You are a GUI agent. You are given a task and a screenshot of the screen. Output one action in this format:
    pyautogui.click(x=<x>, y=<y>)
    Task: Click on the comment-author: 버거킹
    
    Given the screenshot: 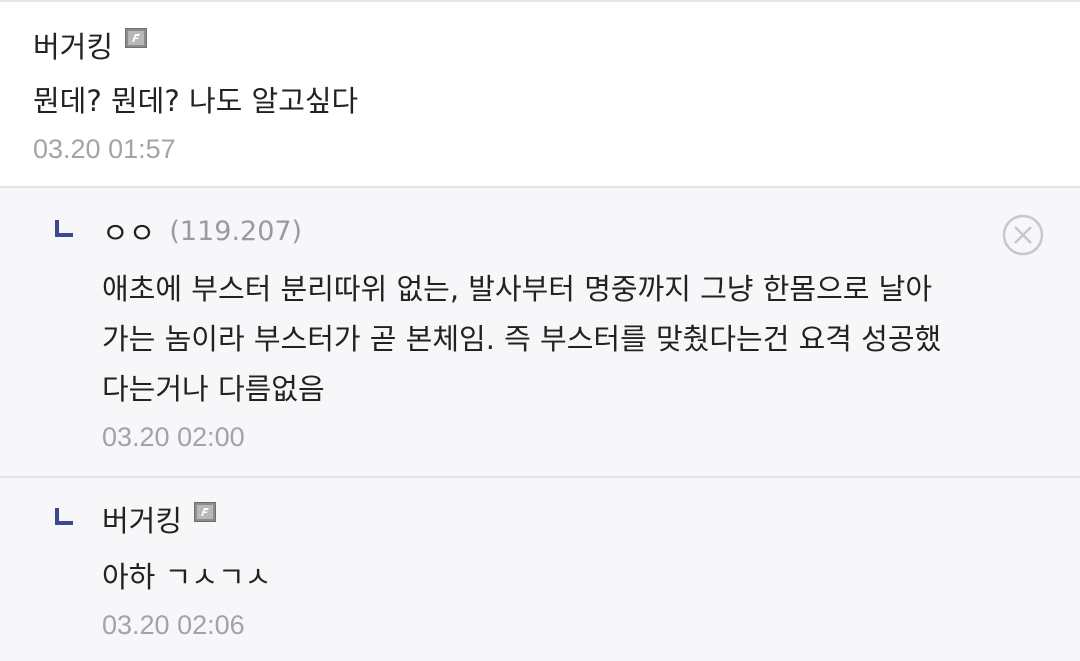 What is the action you would take?
    pyautogui.click(x=90, y=45)
    